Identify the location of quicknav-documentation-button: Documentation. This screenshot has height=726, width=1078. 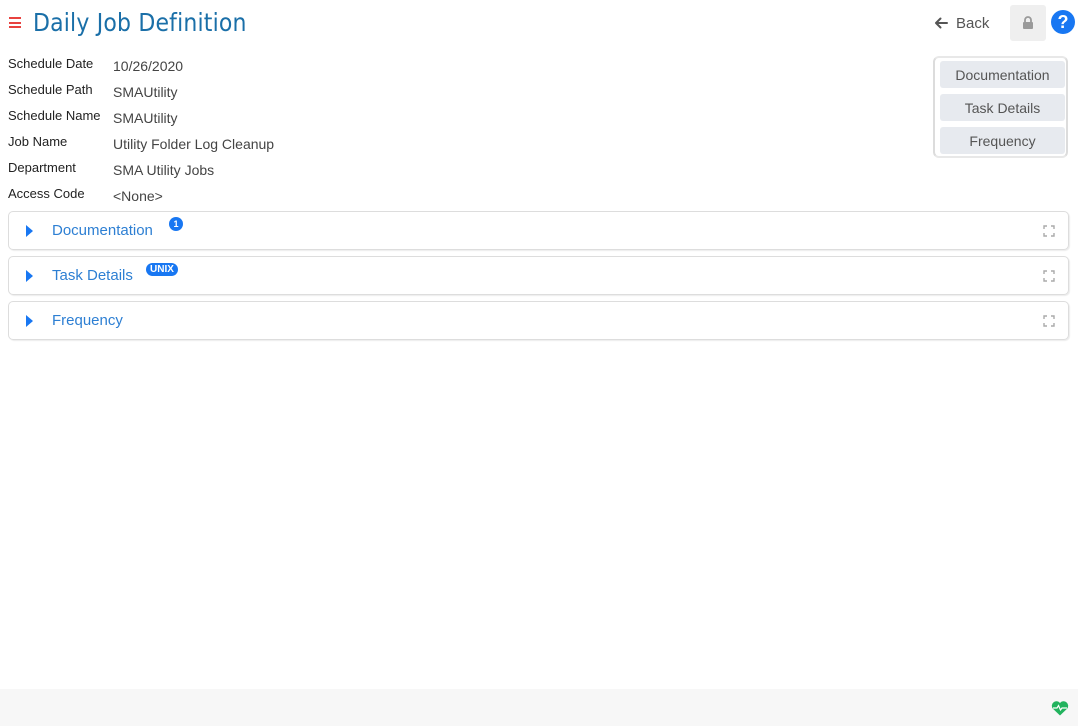
(1002, 74).